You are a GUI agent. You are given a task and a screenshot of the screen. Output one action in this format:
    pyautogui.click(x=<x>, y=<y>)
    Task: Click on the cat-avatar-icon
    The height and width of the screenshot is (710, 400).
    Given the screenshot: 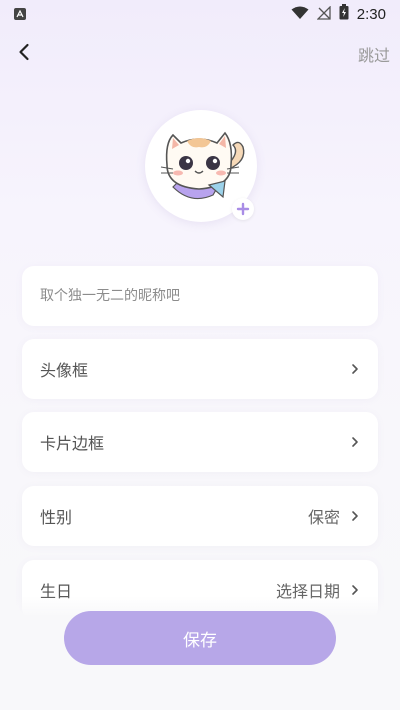 What is the action you would take?
    pyautogui.click(x=202, y=165)
    